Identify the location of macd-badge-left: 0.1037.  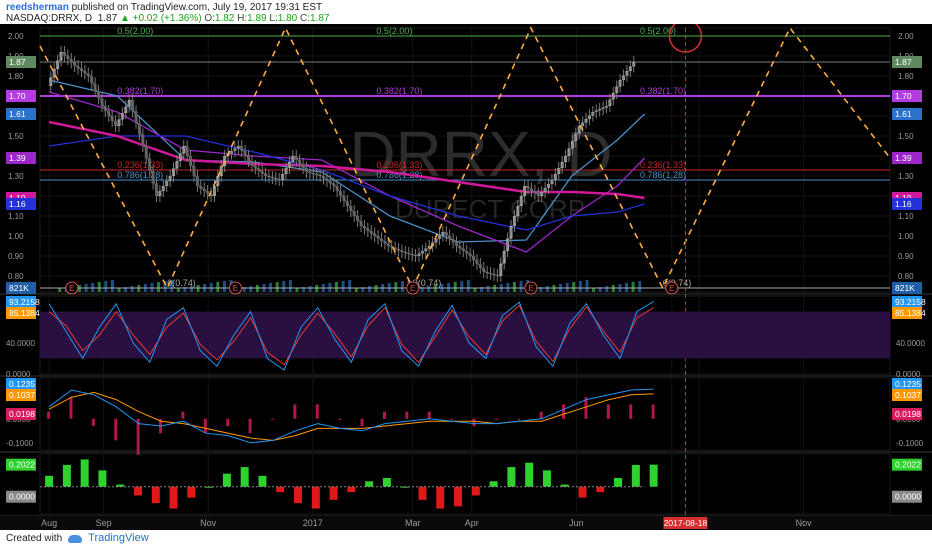
(22, 395).